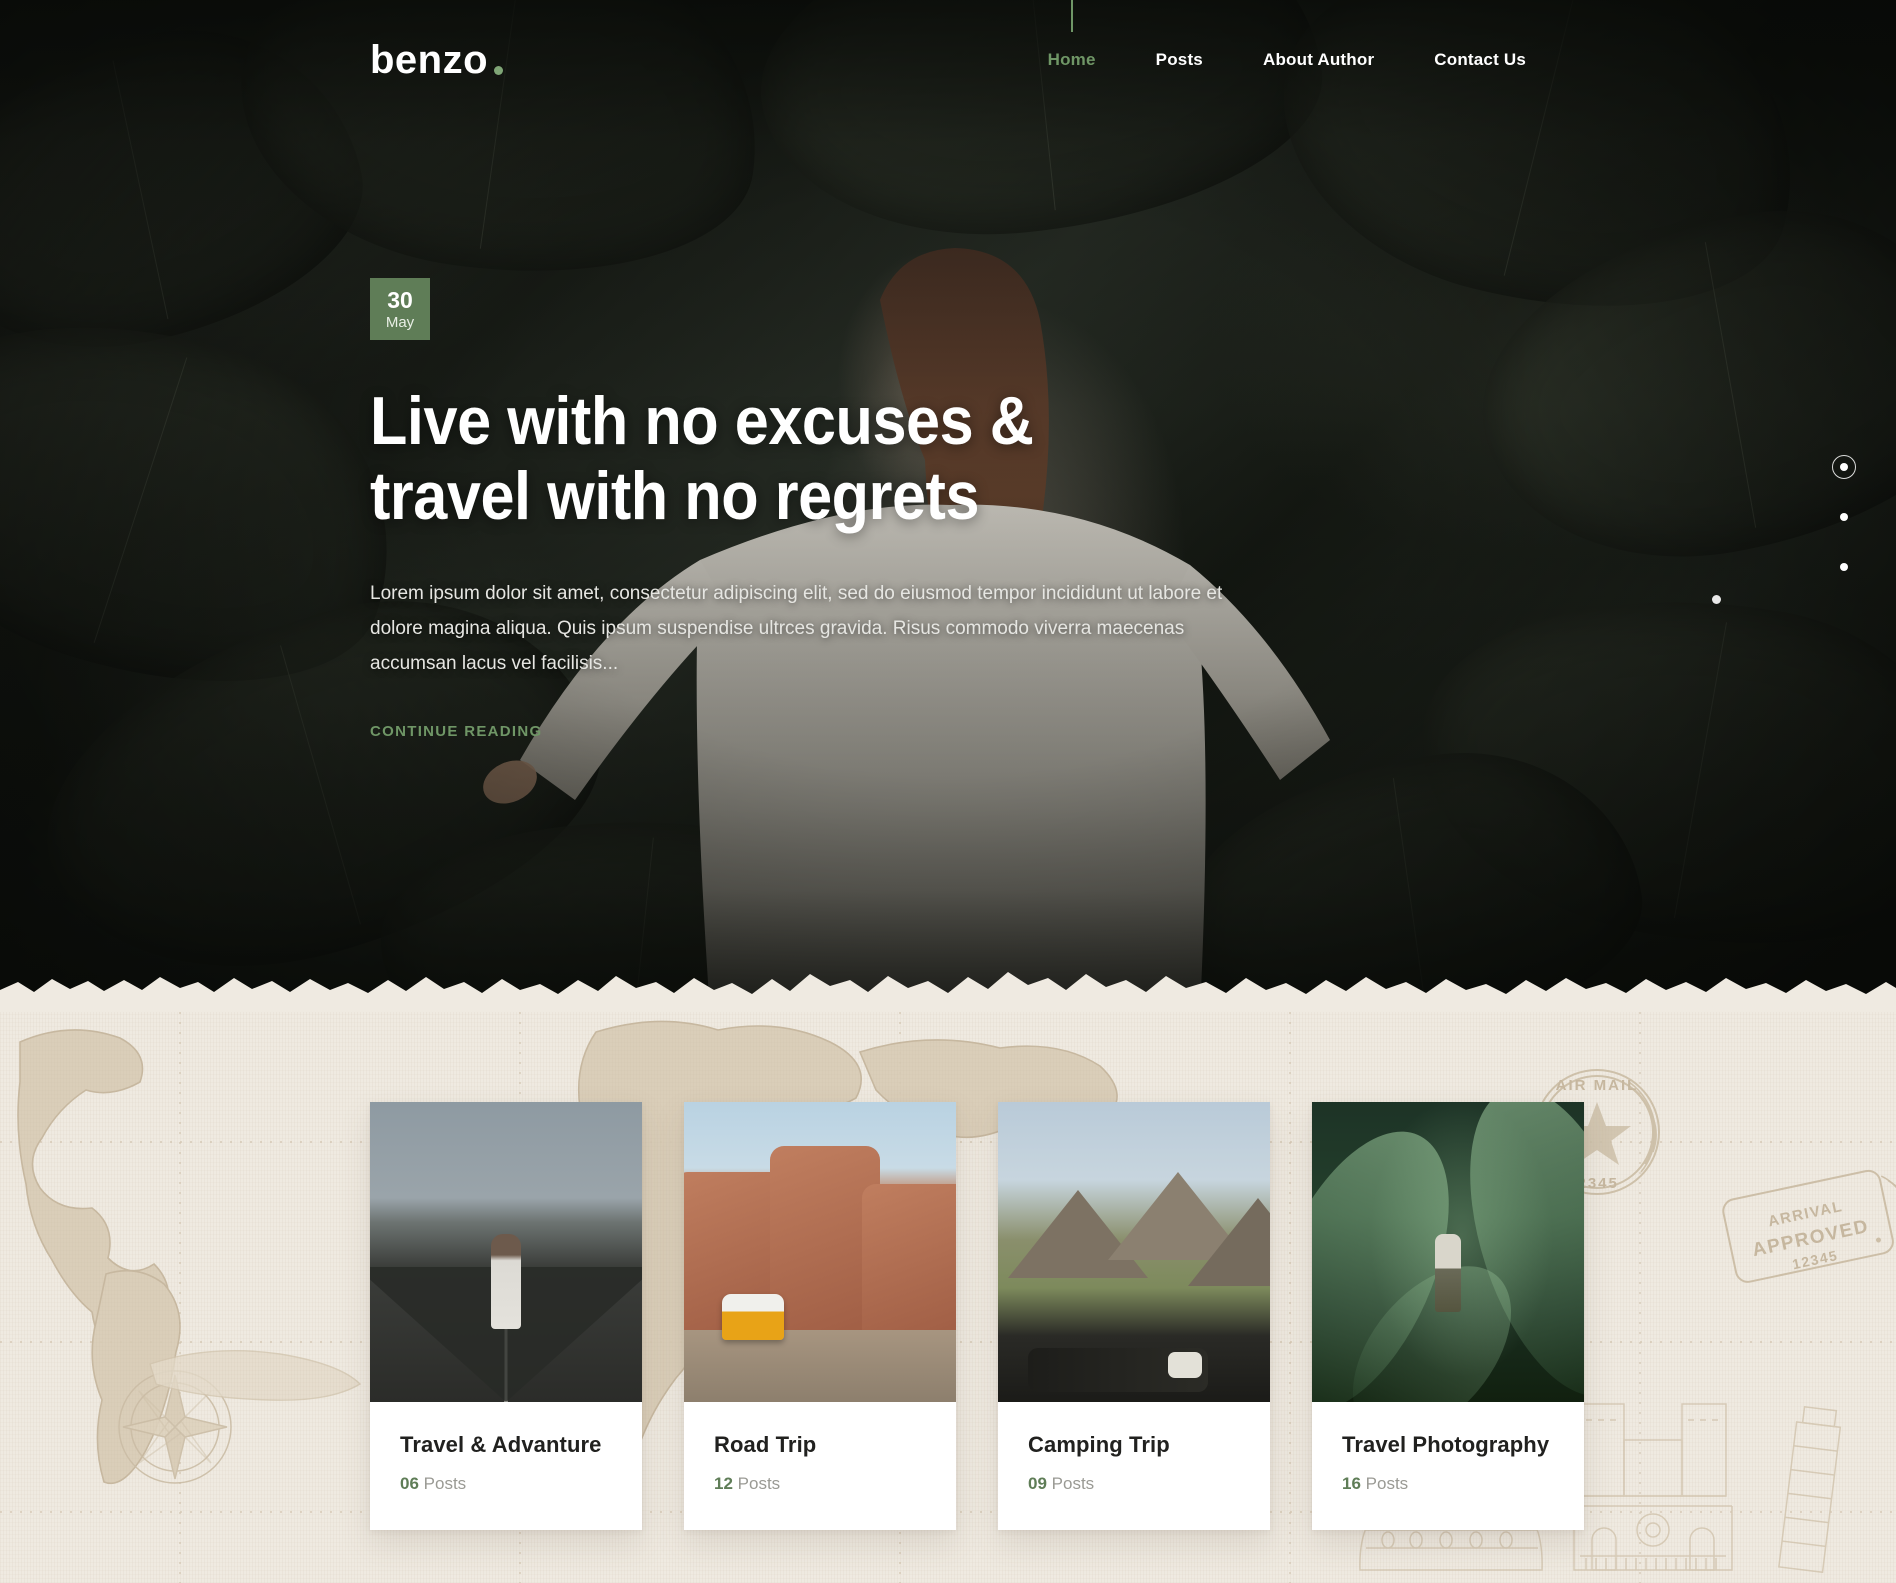  What do you see at coordinates (1448, 1484) in the screenshot?
I see `card-meta: 16 Posts` at bounding box center [1448, 1484].